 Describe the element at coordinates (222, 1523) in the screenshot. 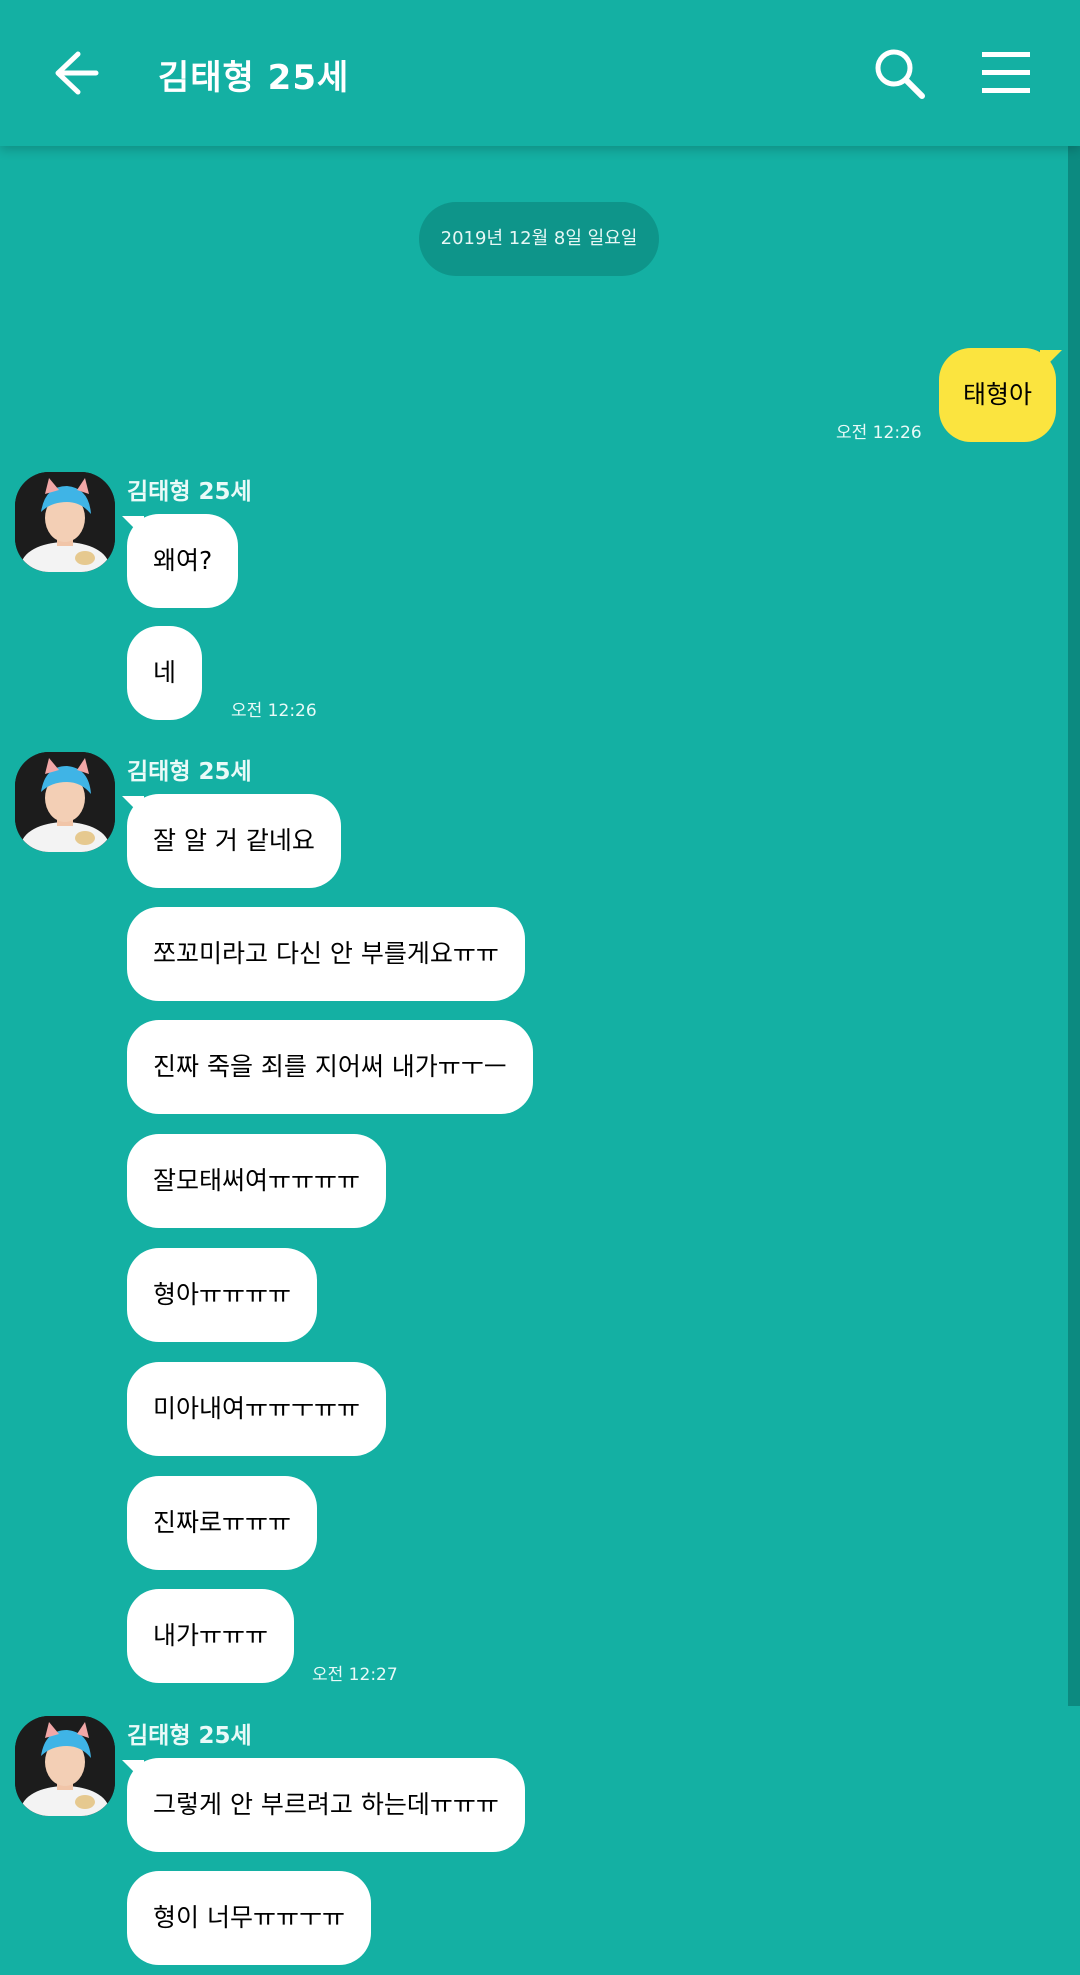

I see `message-bubble: 진짜로ㅠㅠㅠ` at that location.